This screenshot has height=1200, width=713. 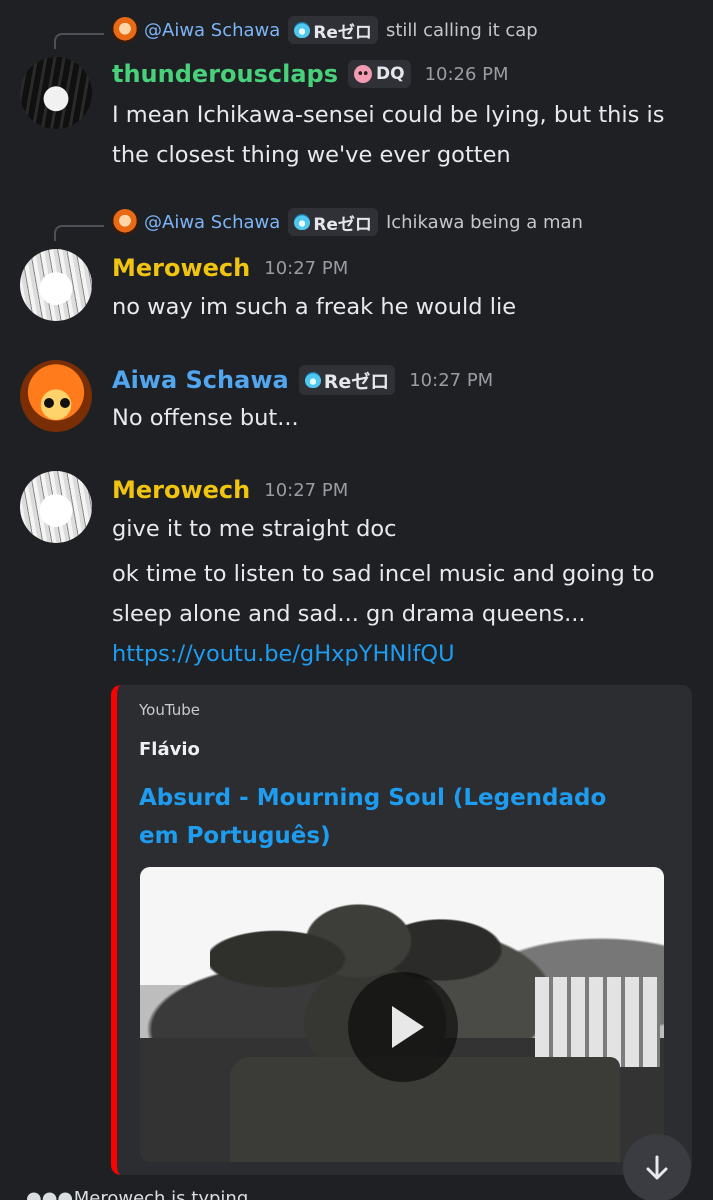 I want to click on embed-author: Flávio, so click(x=169, y=749).